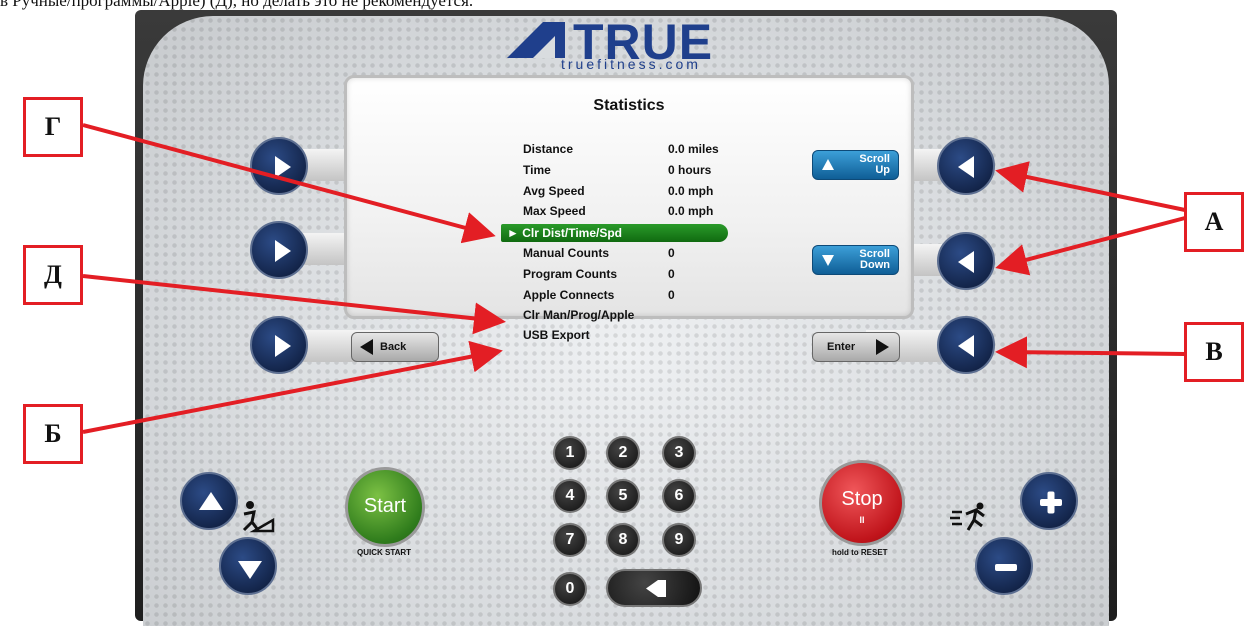 The width and height of the screenshot is (1260, 626). Describe the element at coordinates (1214, 222) in the screenshot. I see `callout-a: А` at that location.